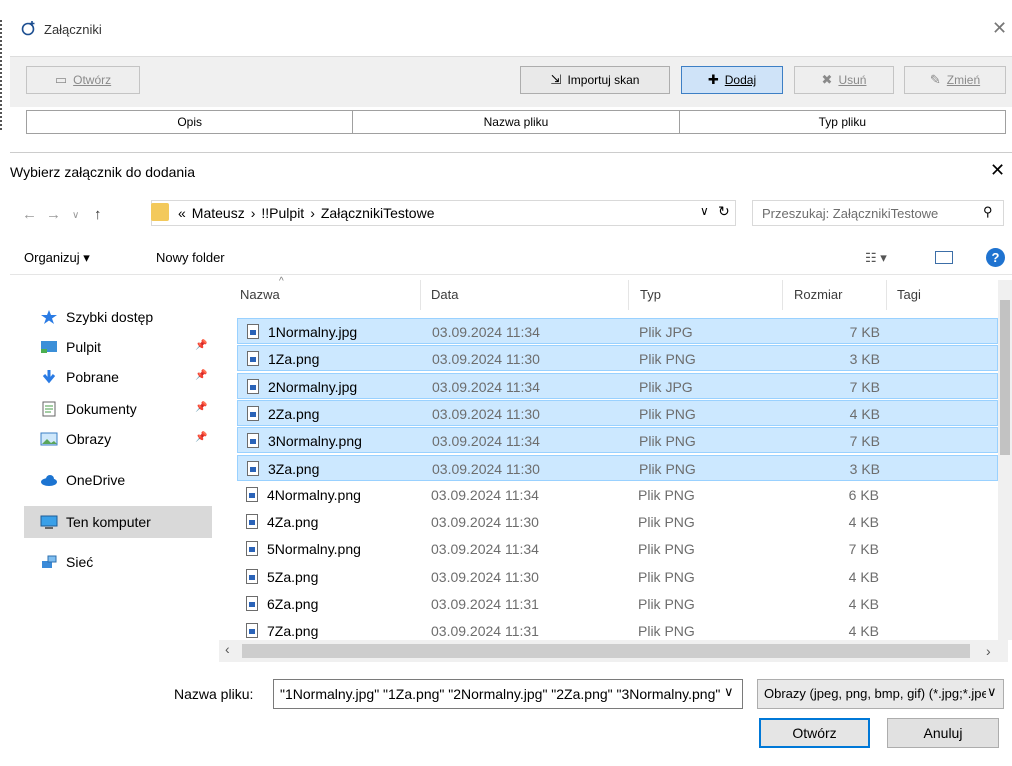 The width and height of the screenshot is (1012, 766). Describe the element at coordinates (75, 439) in the screenshot. I see `nav-item-obrazy: Obrazy` at that location.